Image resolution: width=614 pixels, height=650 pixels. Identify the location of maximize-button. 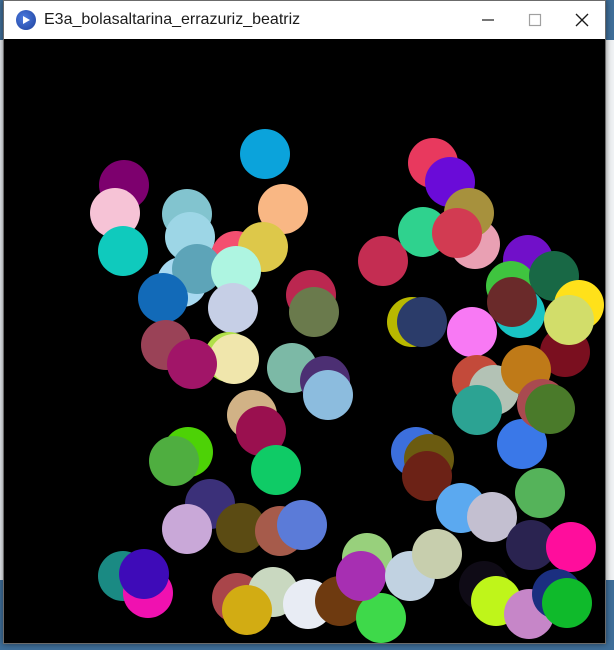
(534, 20).